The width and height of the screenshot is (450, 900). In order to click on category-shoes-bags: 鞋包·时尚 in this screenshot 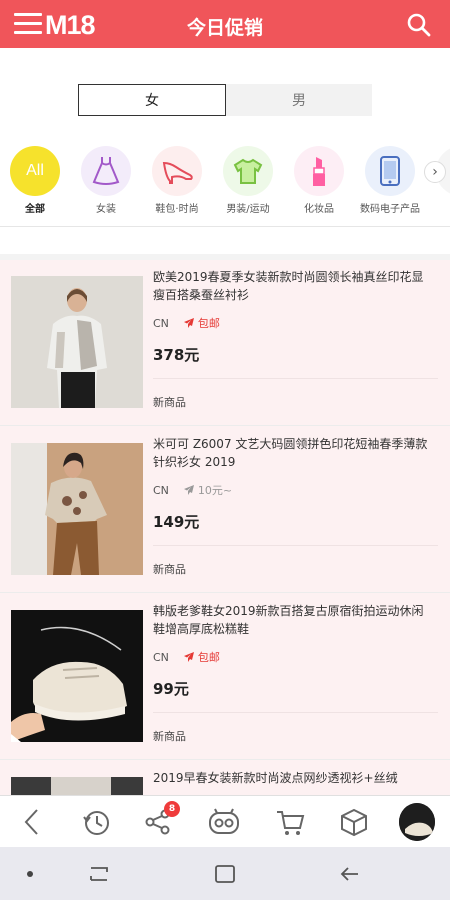, I will do `click(177, 180)`.